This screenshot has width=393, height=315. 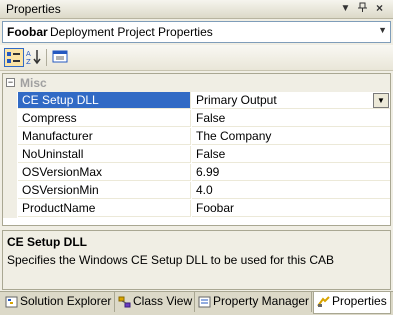 What do you see at coordinates (381, 100) in the screenshot?
I see `value-dropdown-button: ▼` at bounding box center [381, 100].